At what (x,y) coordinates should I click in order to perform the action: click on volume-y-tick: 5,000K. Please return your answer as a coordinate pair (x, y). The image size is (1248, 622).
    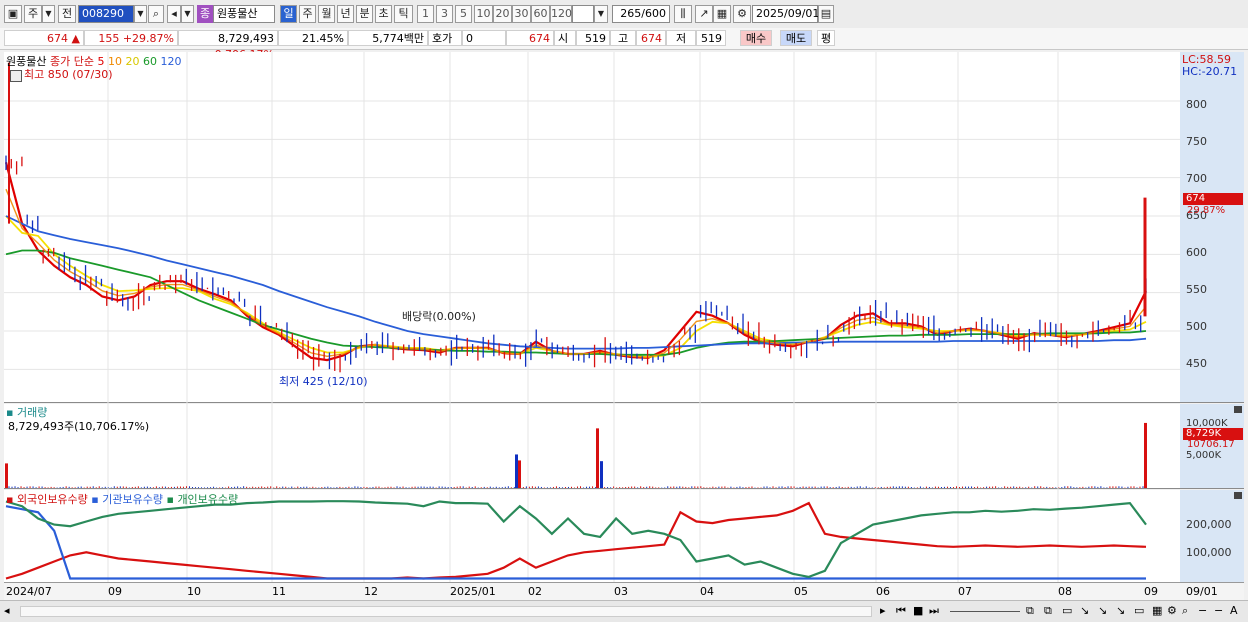
    Looking at the image, I should click on (1204, 455).